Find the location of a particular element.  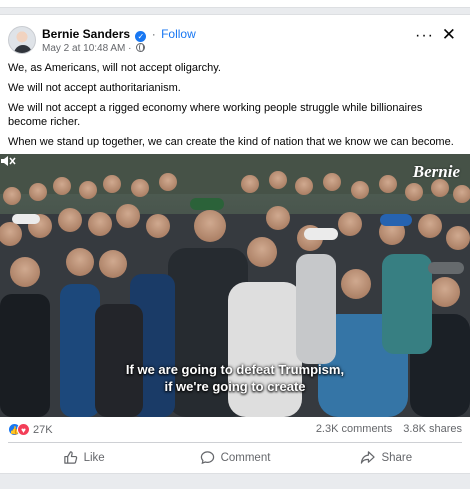

video-watermark: Bernie is located at coordinates (436, 171).